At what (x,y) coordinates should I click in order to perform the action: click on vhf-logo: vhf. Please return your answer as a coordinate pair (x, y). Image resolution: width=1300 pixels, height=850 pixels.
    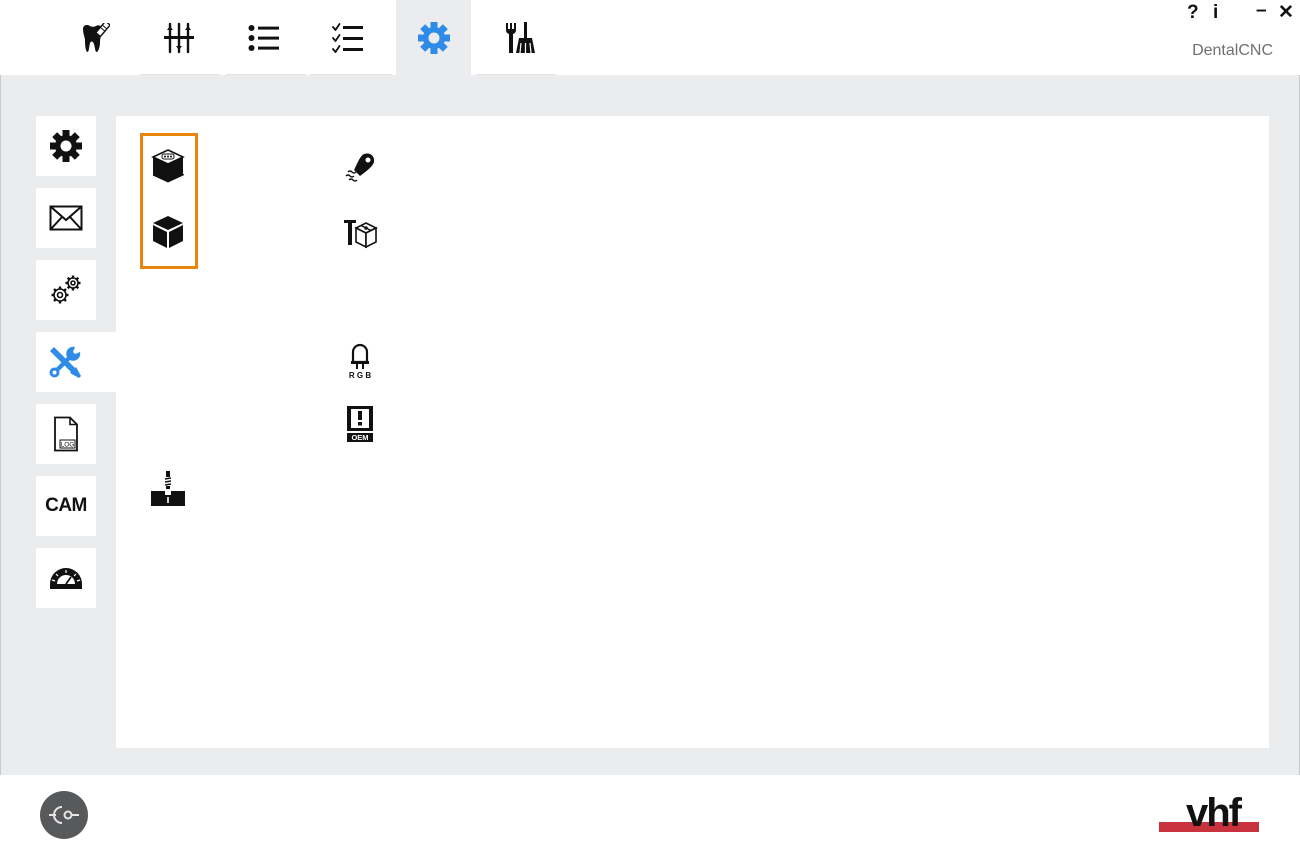
    Looking at the image, I should click on (1209, 810).